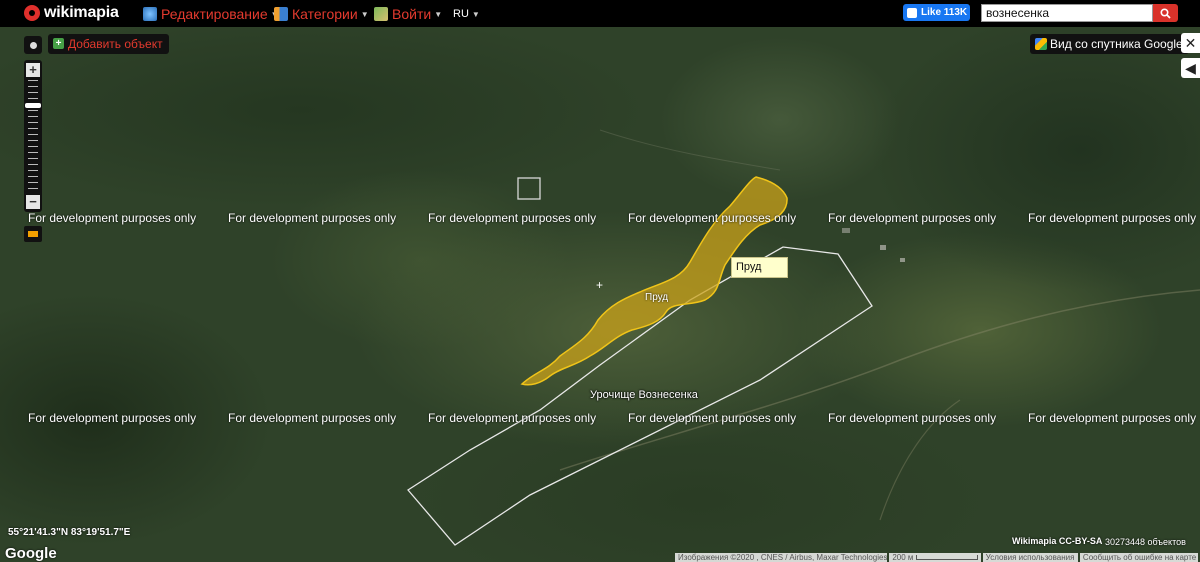  I want to click on zoom-control: + −, so click(33, 136).